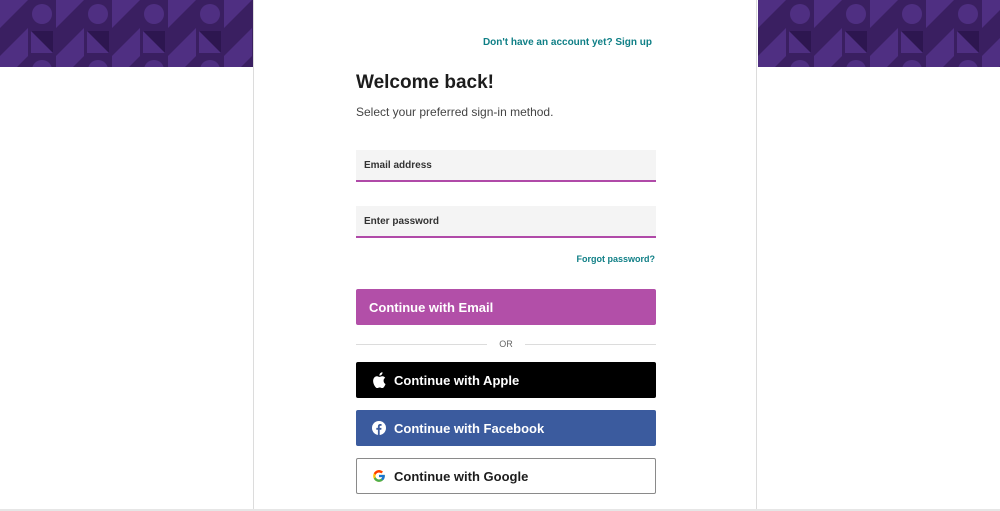  I want to click on continue-with-facebook-button: Continue with Facebook, so click(506, 428).